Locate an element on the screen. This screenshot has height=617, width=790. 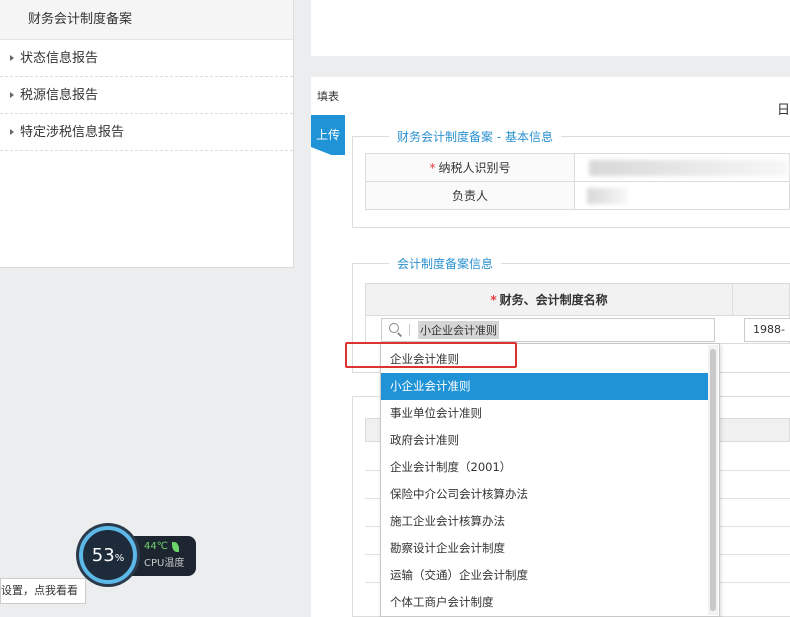
search-input-value: 小企业会计准则 is located at coordinates (458, 330).